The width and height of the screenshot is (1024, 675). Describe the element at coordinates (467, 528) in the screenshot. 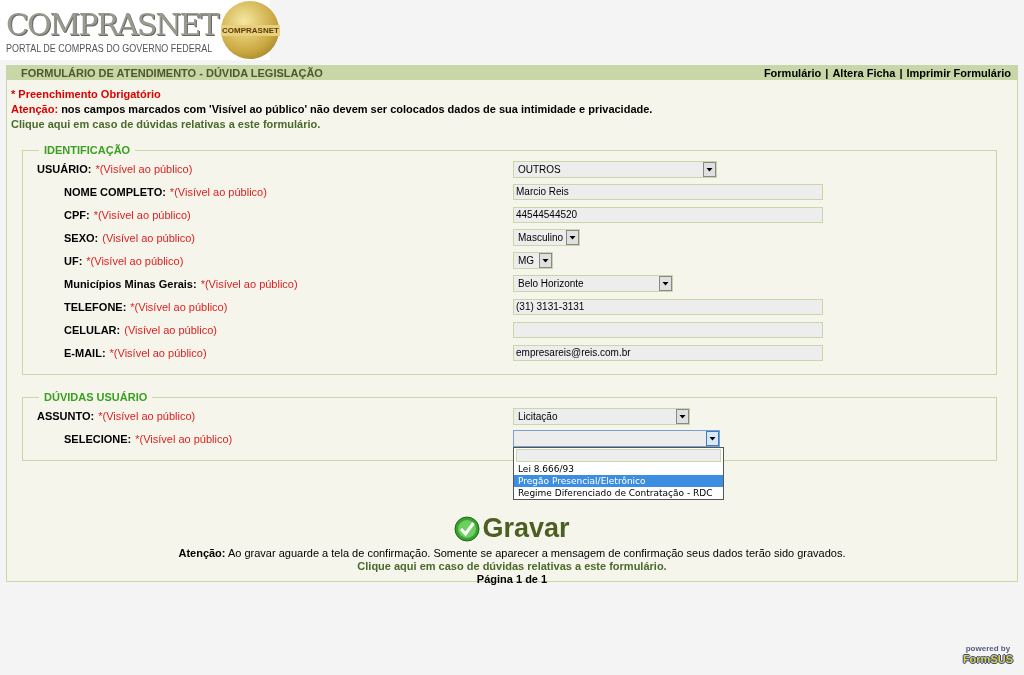

I see `checkmark-icon` at that location.